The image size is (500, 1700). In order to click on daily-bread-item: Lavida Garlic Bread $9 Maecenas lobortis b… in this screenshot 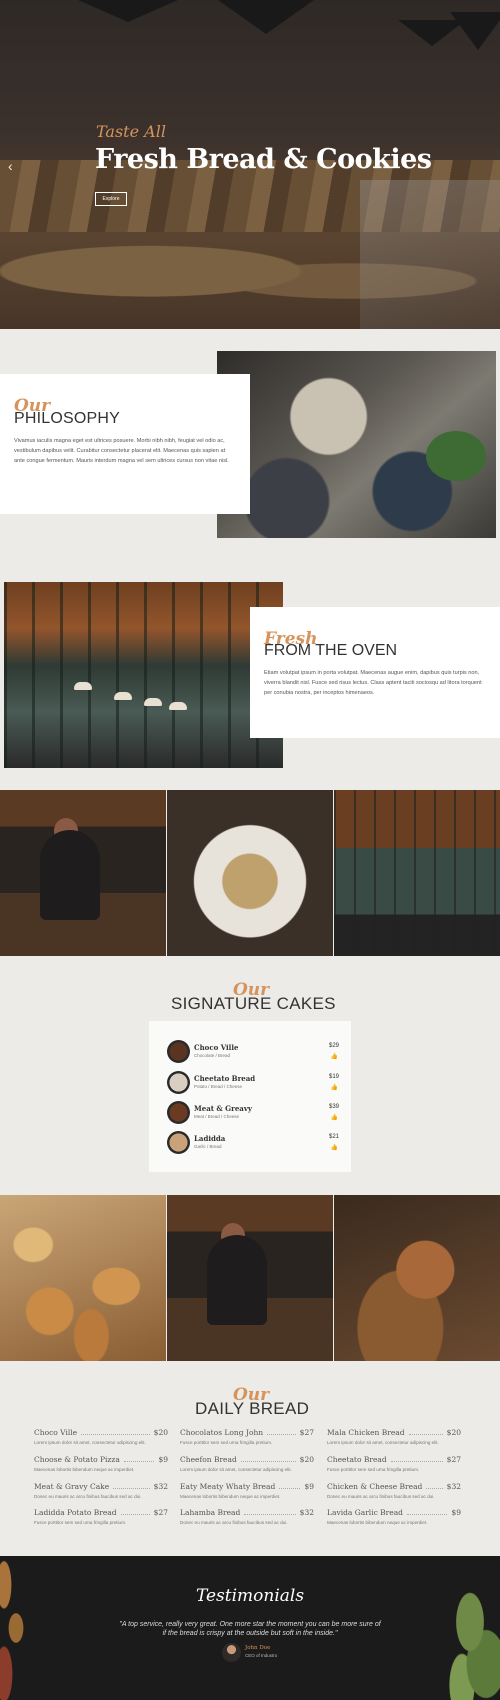, I will do `click(394, 1520)`.